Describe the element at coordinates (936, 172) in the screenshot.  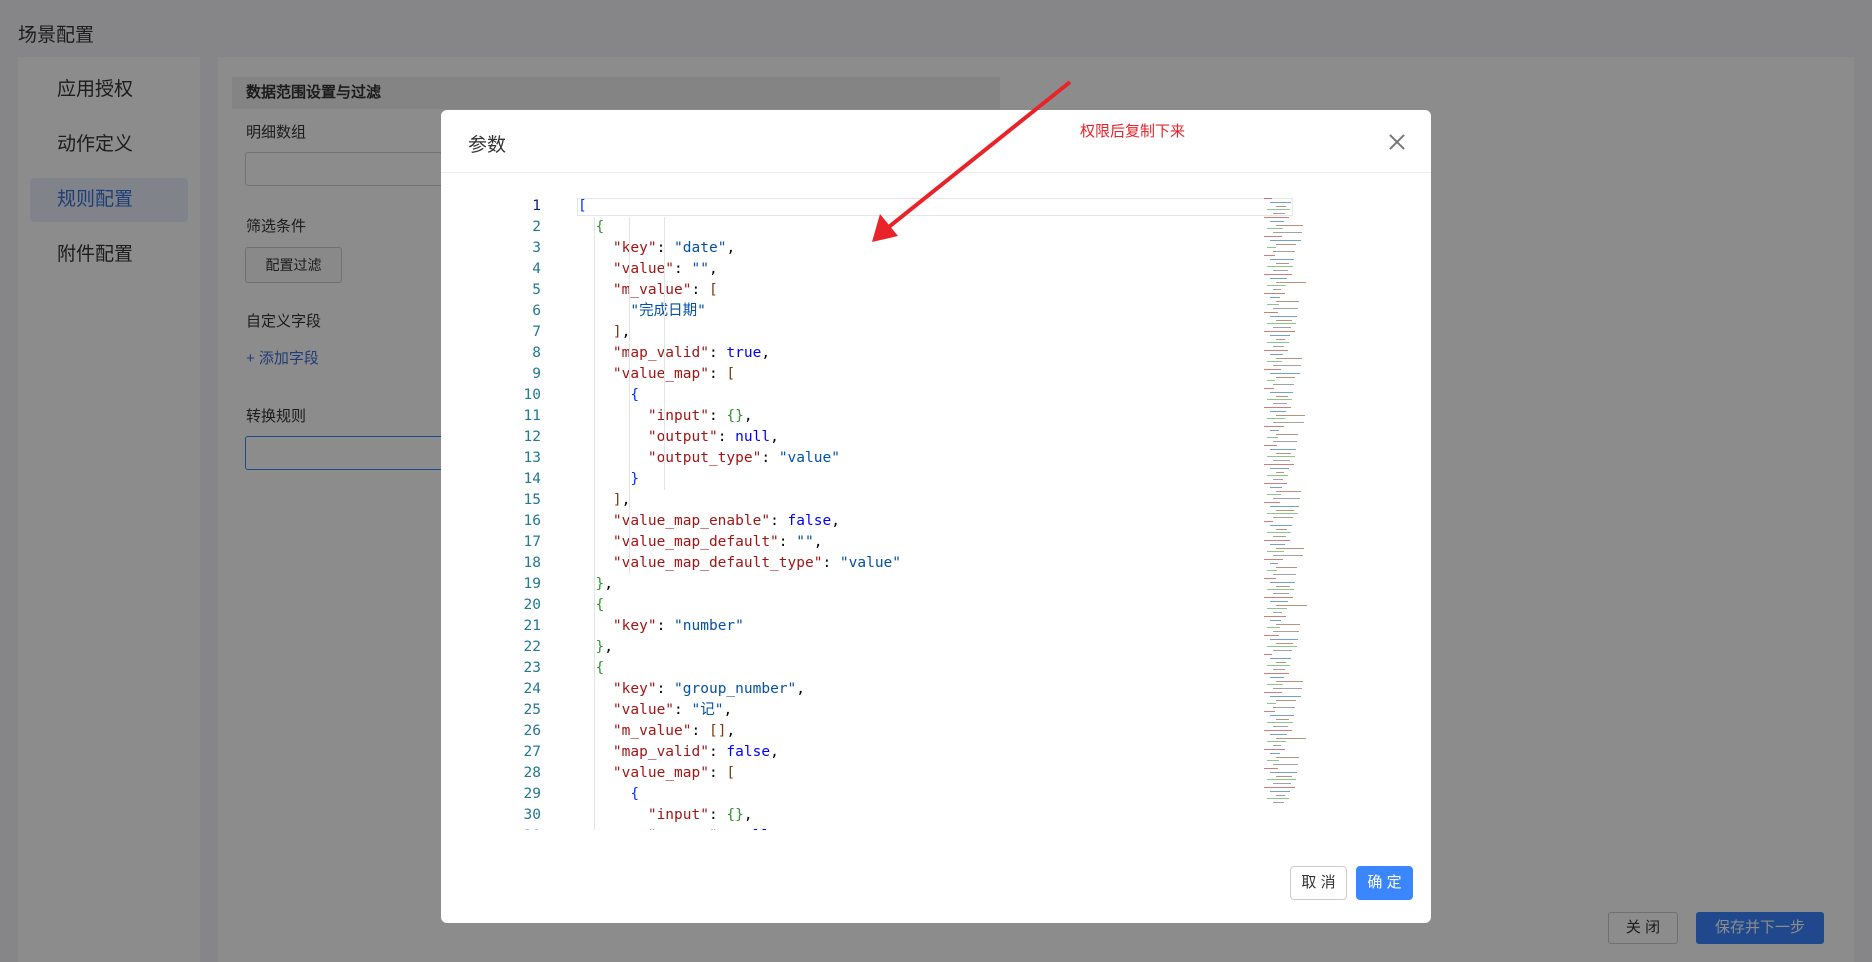
I see `modal-divider` at that location.